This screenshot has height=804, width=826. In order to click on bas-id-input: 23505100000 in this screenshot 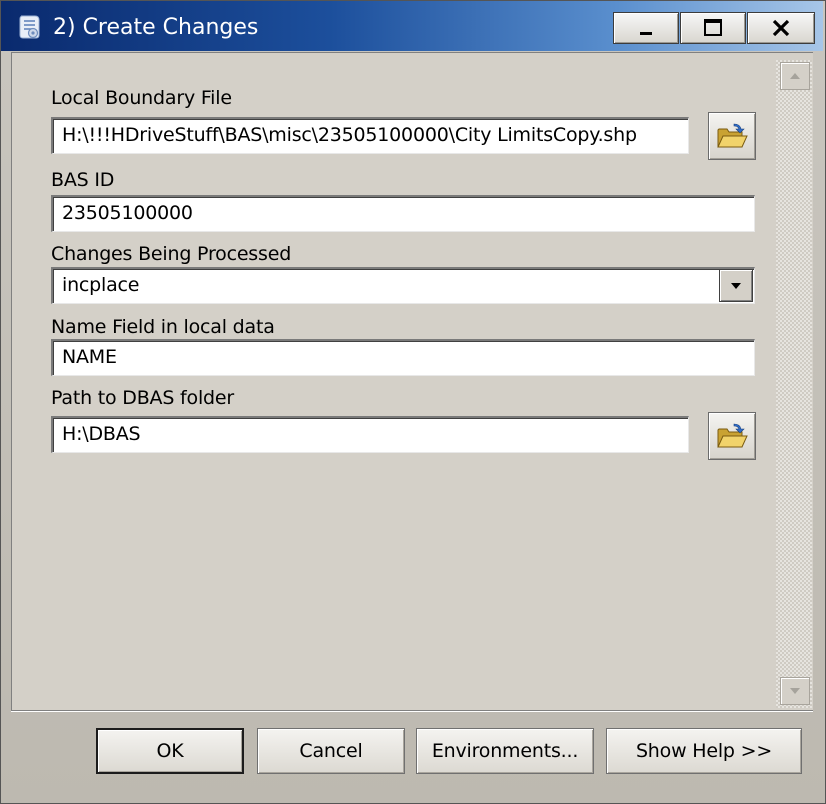, I will do `click(403, 213)`.